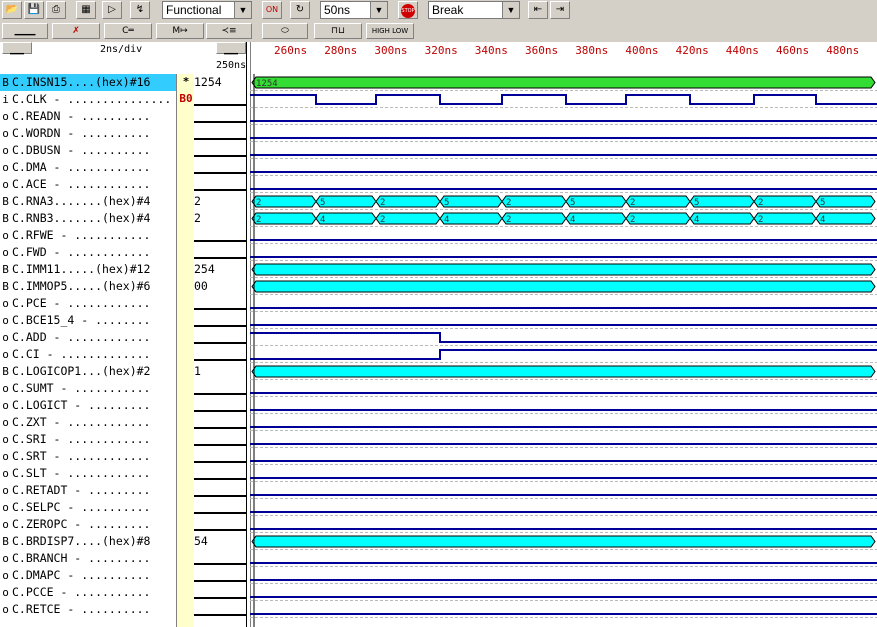 The width and height of the screenshot is (877, 627). Describe the element at coordinates (538, 10) in the screenshot. I see `find-prev-icon: ⇤` at that location.